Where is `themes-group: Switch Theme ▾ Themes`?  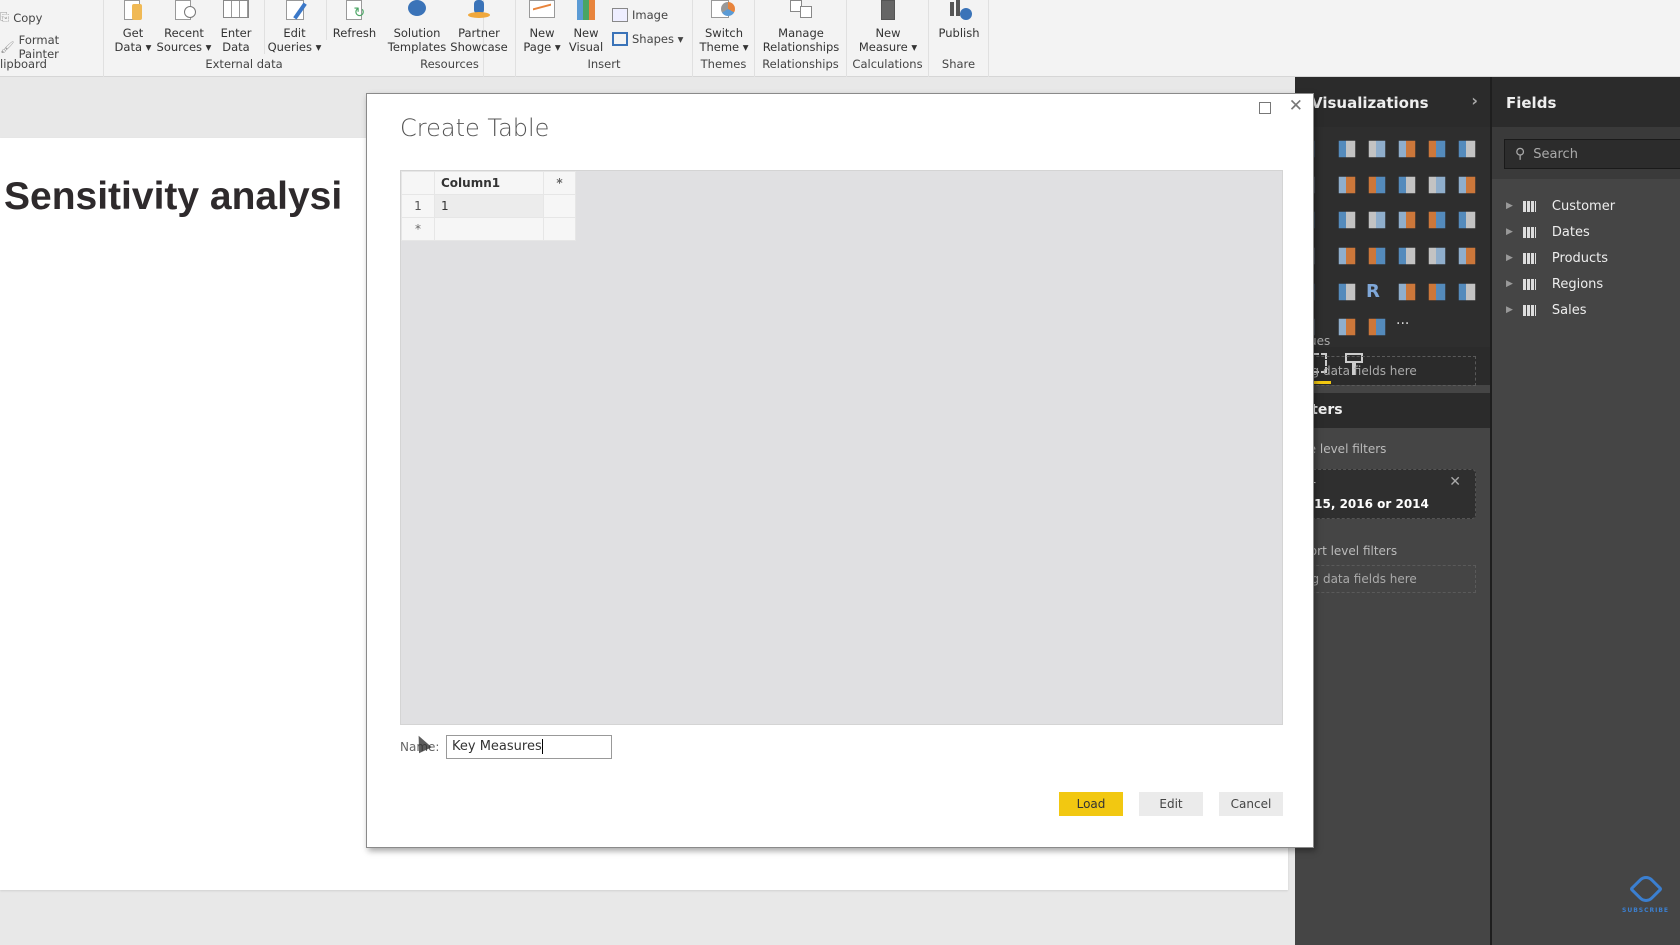 themes-group: Switch Theme ▾ Themes is located at coordinates (724, 38).